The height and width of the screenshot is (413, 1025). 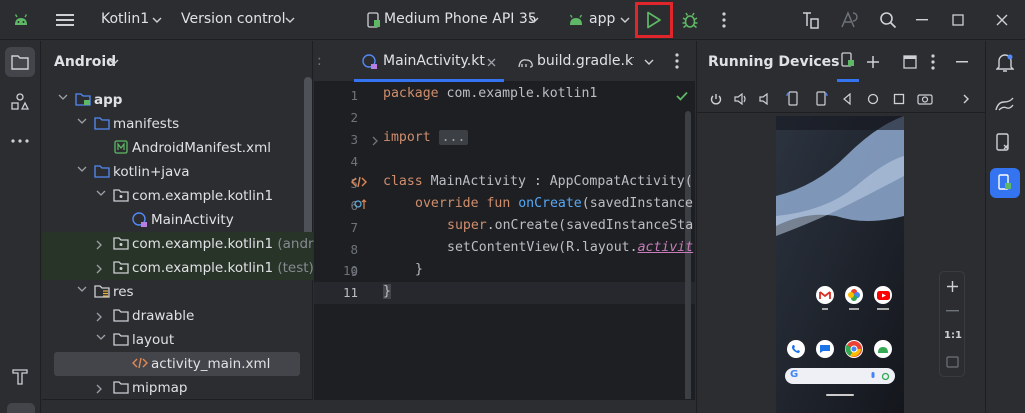 I want to click on google-search-bar: G, so click(x=840, y=376).